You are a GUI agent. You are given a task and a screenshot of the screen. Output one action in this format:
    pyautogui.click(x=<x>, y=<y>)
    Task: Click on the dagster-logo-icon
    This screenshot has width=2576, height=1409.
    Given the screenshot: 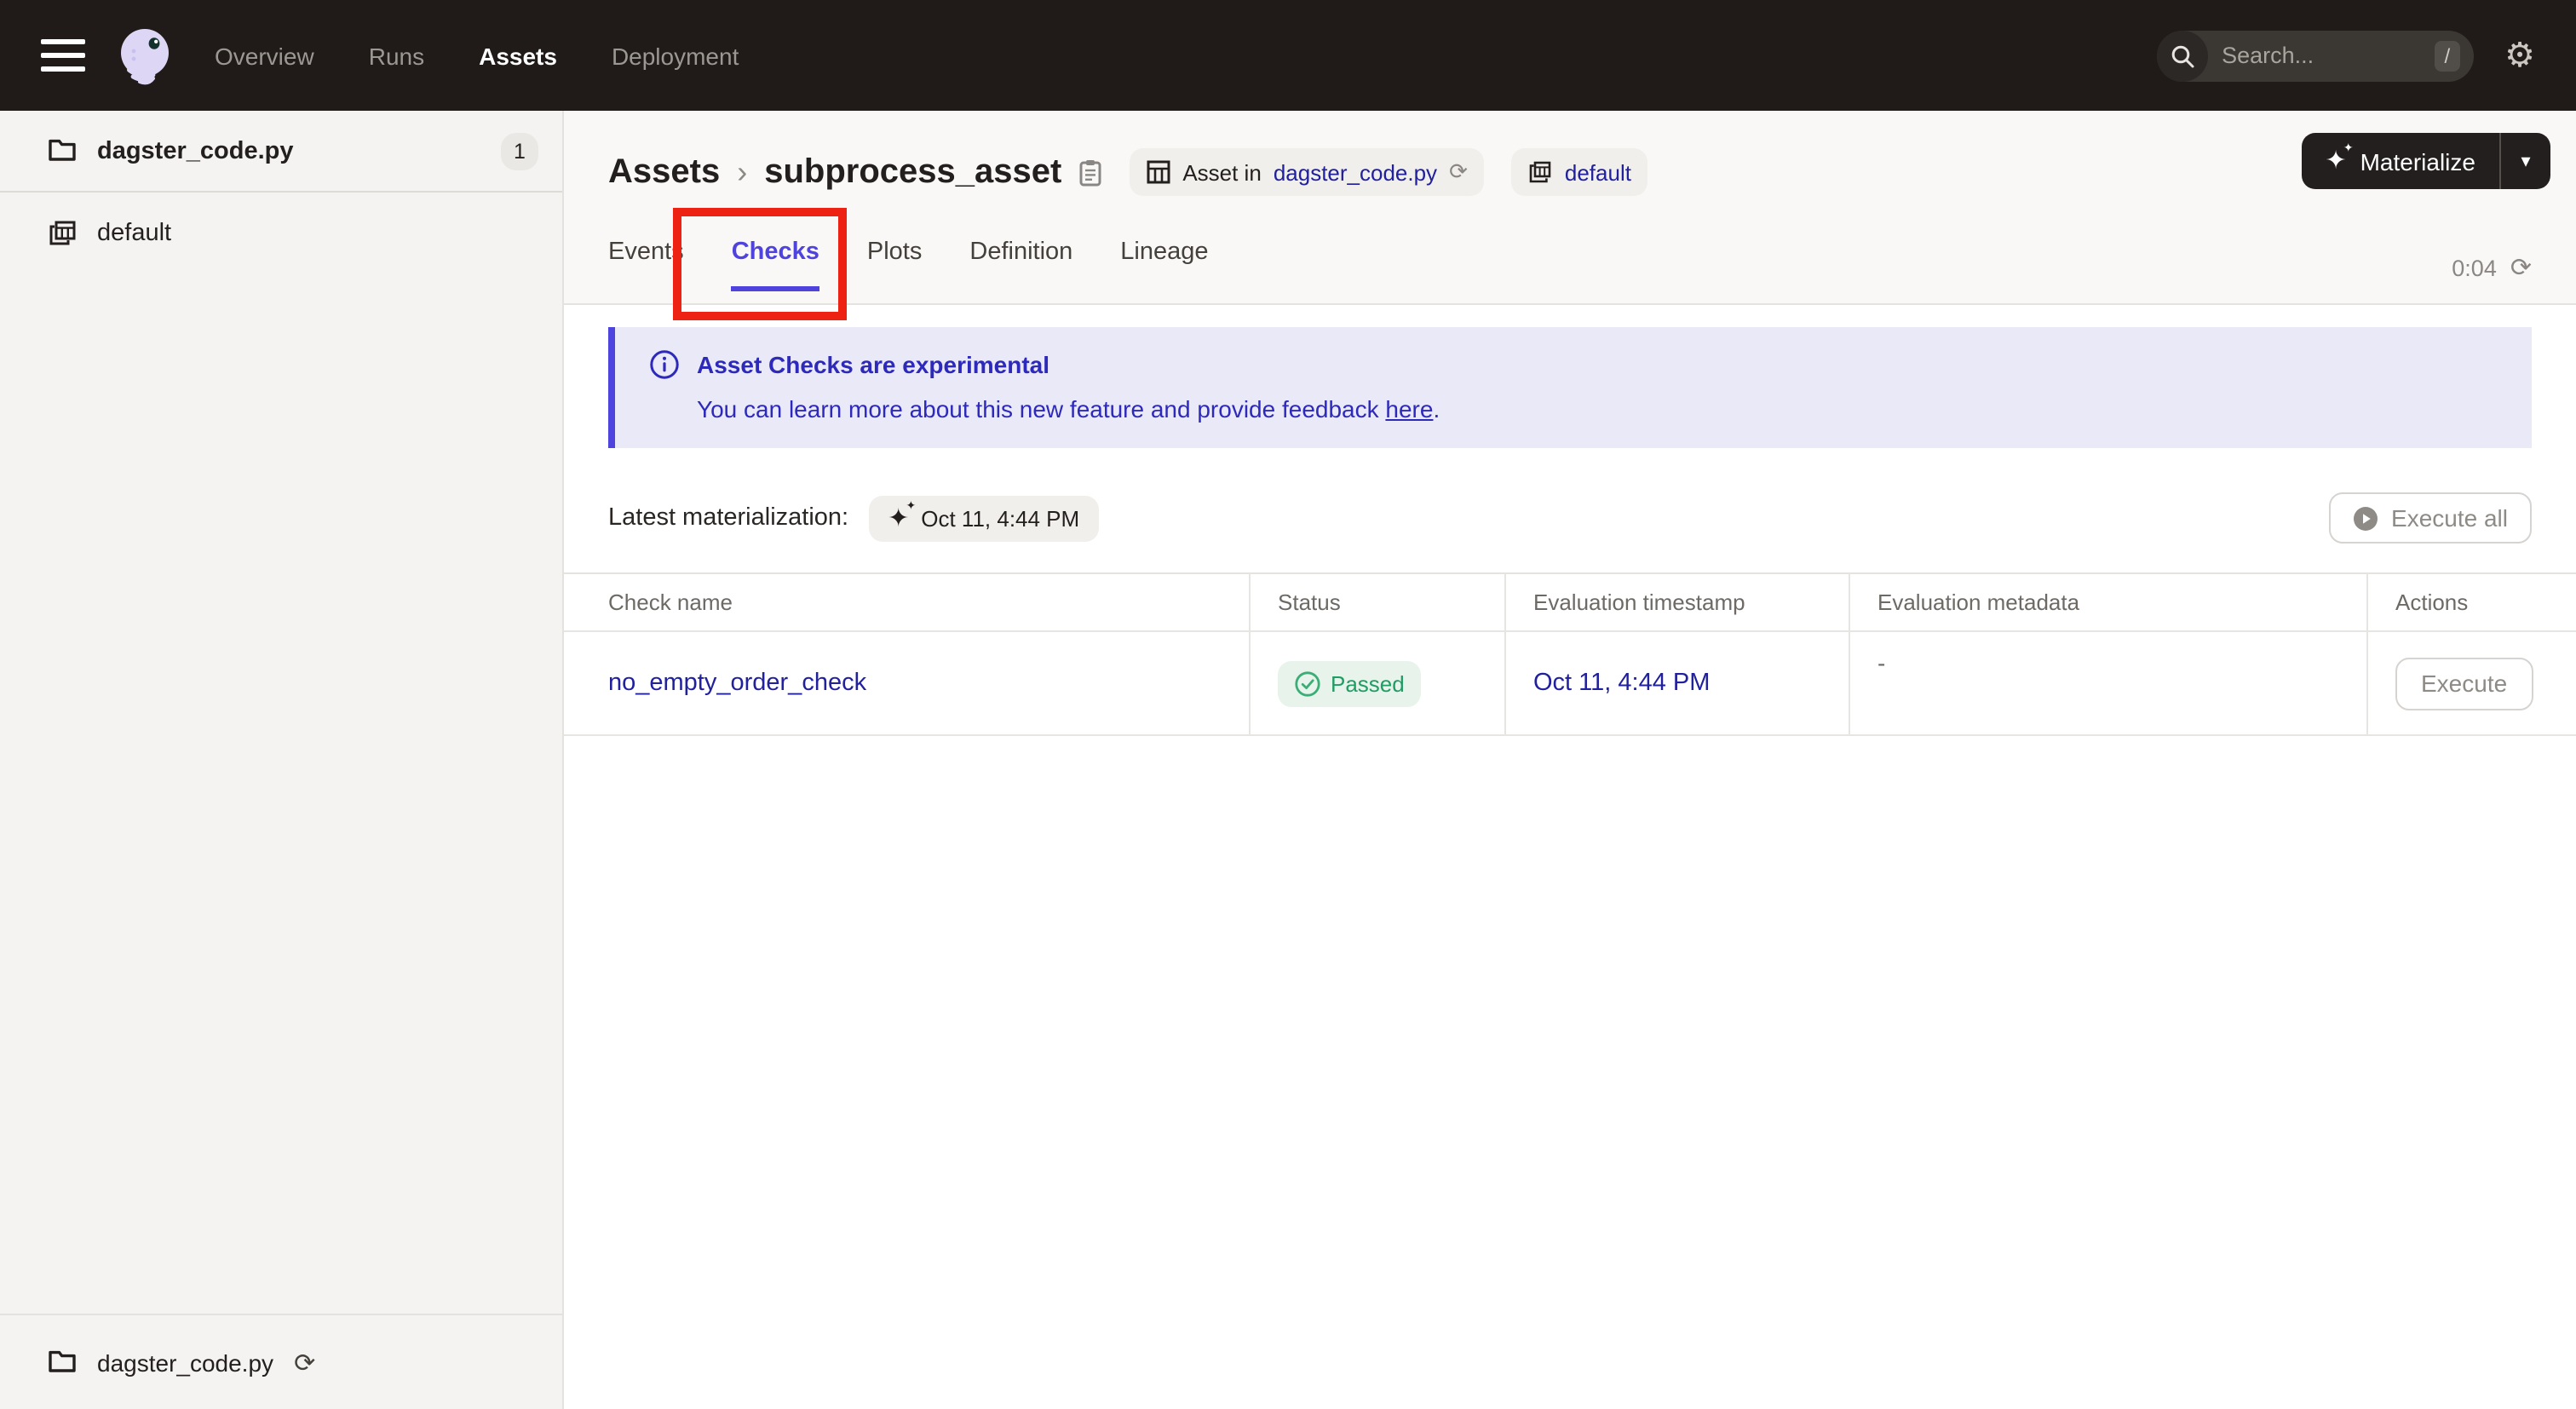 What is the action you would take?
    pyautogui.click(x=145, y=55)
    